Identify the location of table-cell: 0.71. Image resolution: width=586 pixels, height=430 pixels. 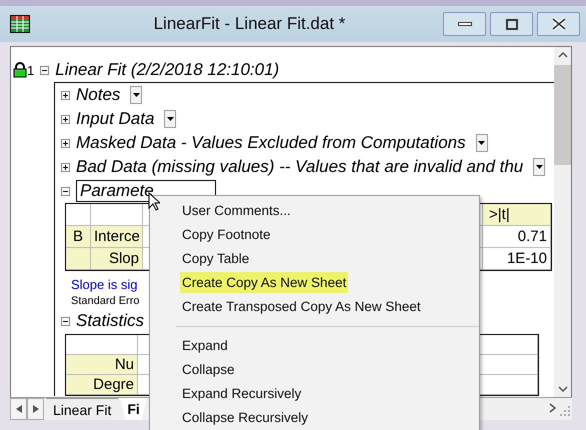
(517, 237).